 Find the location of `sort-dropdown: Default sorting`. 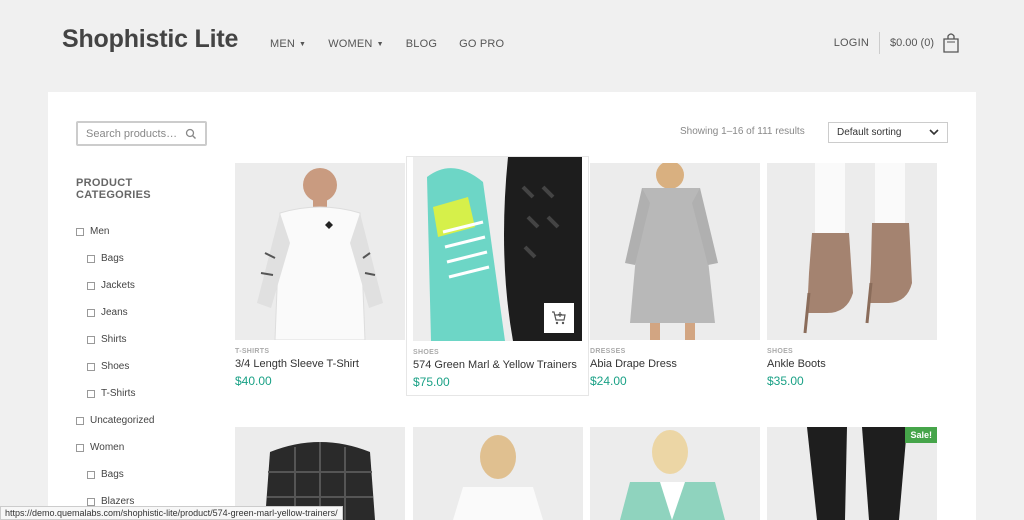

sort-dropdown: Default sorting is located at coordinates (888, 132).